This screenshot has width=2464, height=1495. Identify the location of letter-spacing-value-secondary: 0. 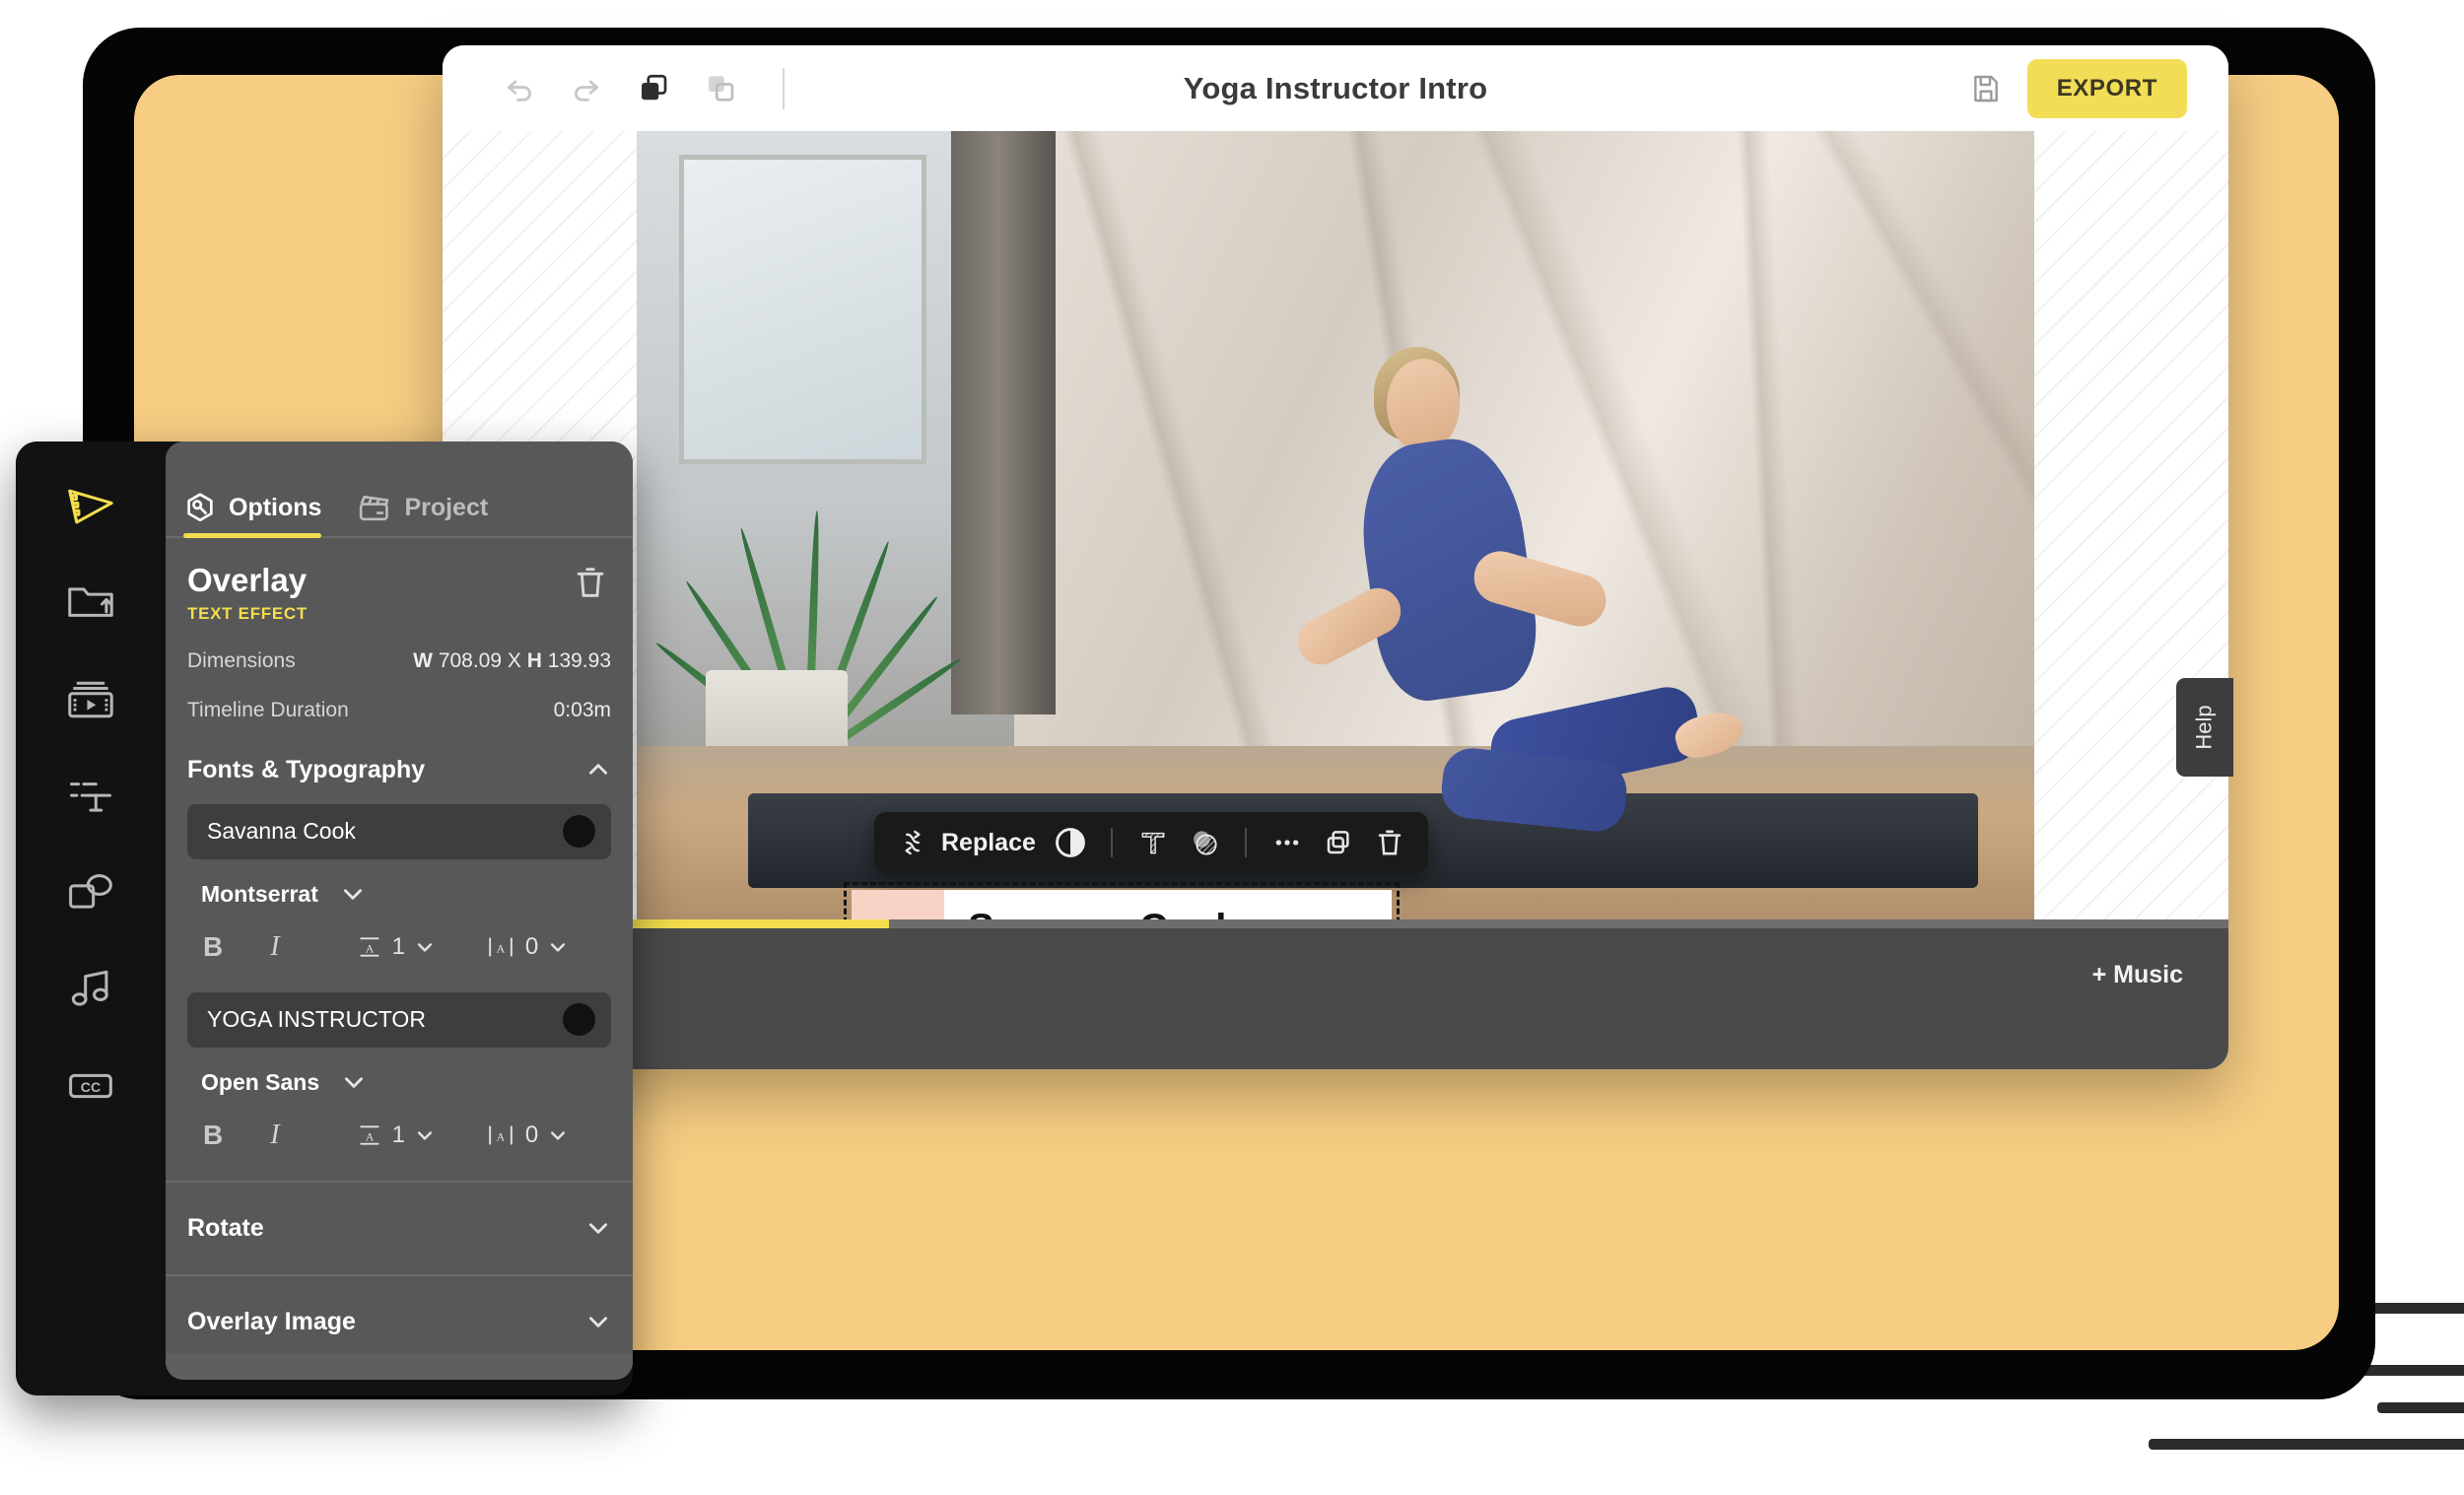
(531, 1134).